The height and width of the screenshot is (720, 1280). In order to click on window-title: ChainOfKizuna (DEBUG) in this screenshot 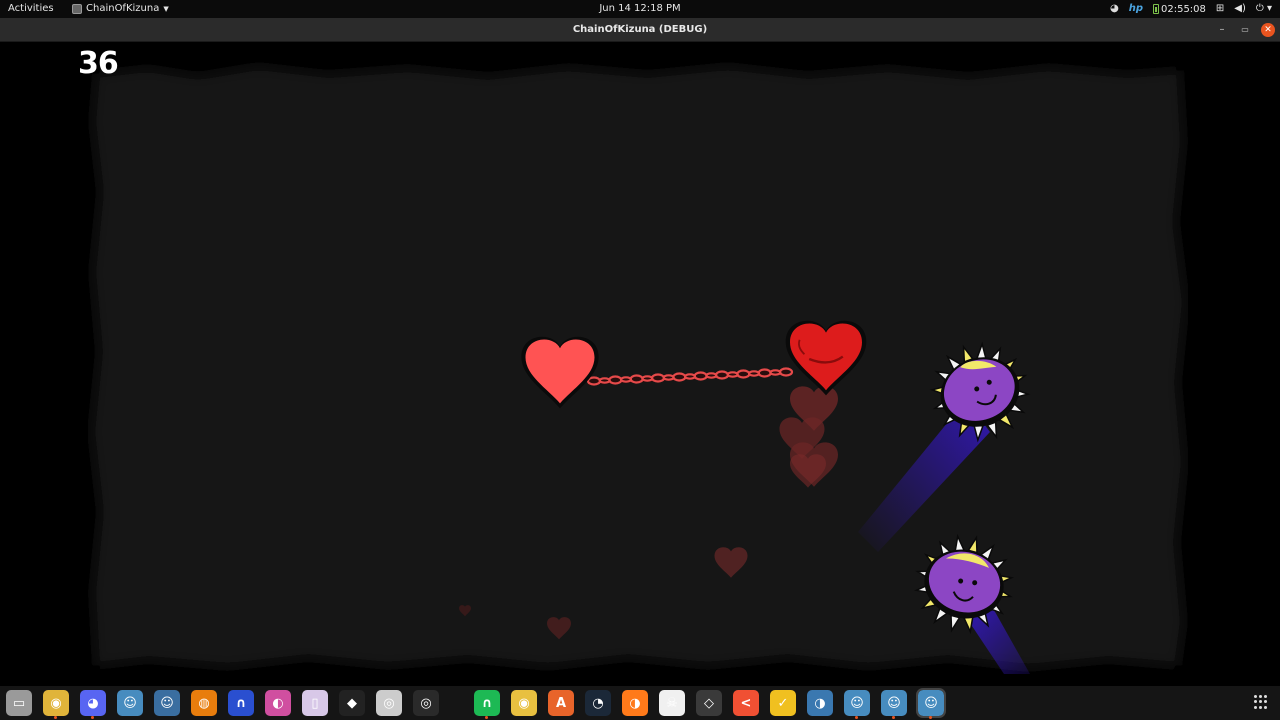, I will do `click(640, 29)`.